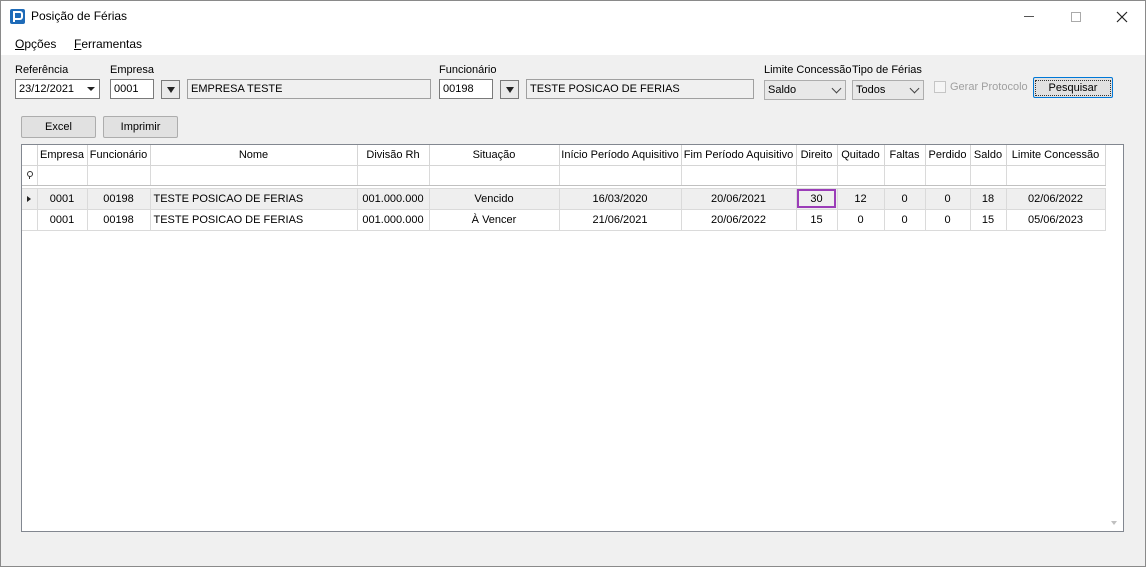 This screenshot has height=567, width=1146. Describe the element at coordinates (309, 89) in the screenshot. I see `empresa-name-field: EMPRESA TESTE` at that location.